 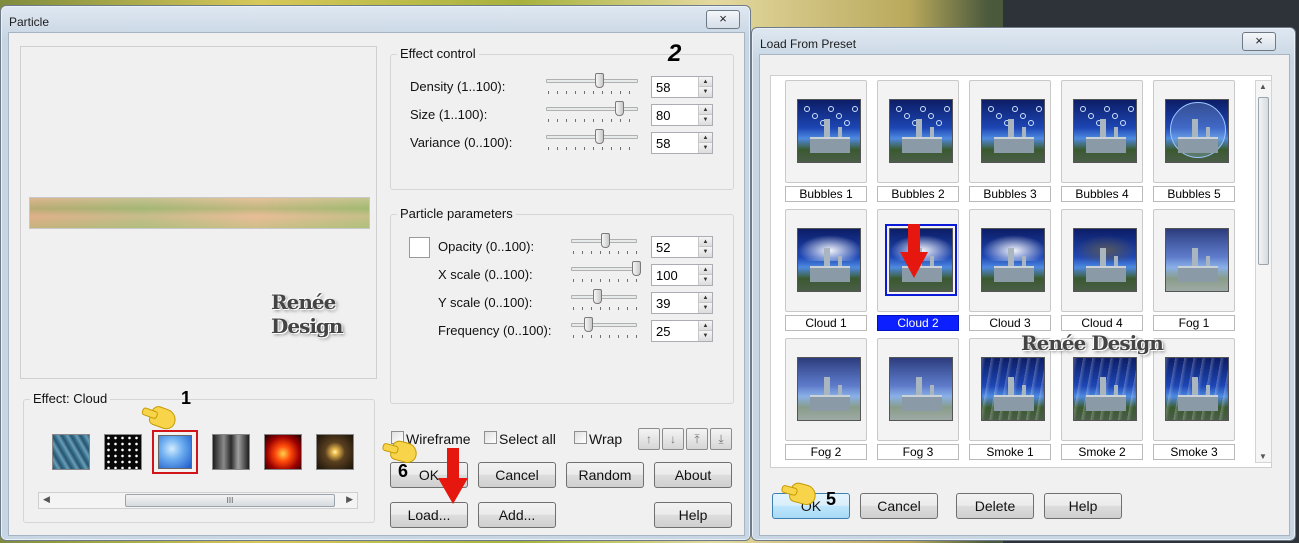 What do you see at coordinates (826, 323) in the screenshot?
I see `preset-caption: Cloud 1` at bounding box center [826, 323].